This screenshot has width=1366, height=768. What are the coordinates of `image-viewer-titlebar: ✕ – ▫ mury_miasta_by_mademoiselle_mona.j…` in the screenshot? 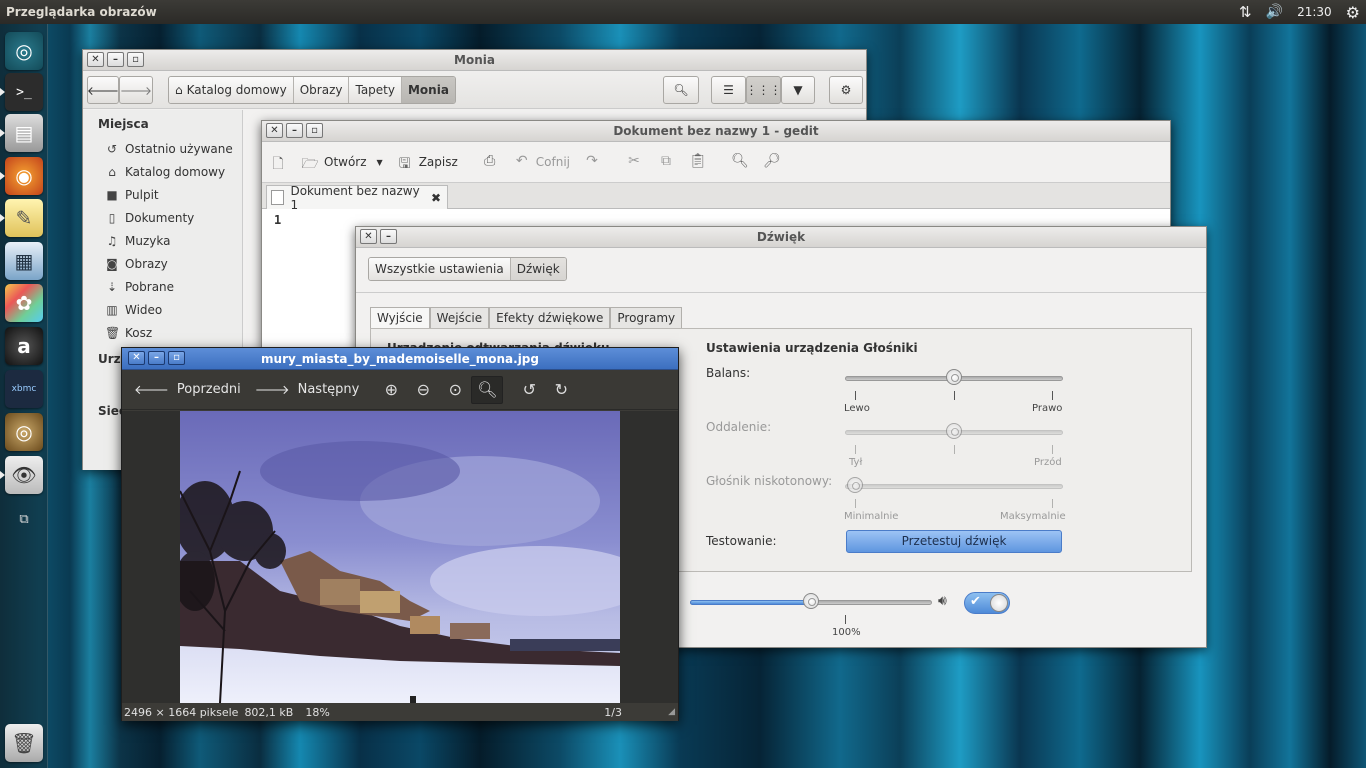 It's located at (400, 359).